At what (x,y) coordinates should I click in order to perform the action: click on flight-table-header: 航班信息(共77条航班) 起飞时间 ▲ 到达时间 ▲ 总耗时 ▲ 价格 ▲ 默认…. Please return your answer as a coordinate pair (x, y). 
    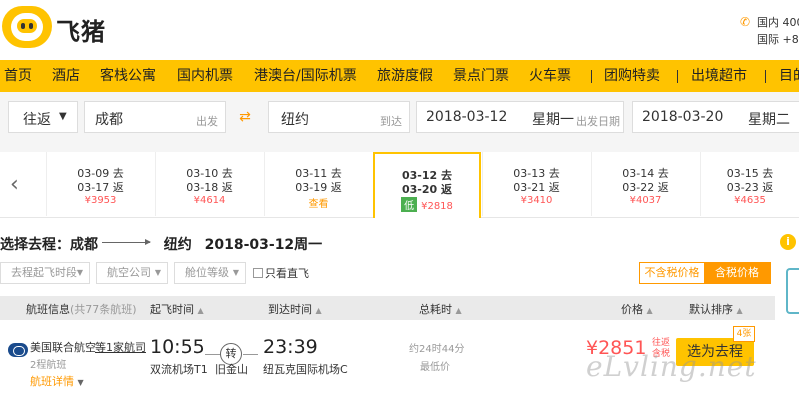
    Looking at the image, I should click on (387, 308).